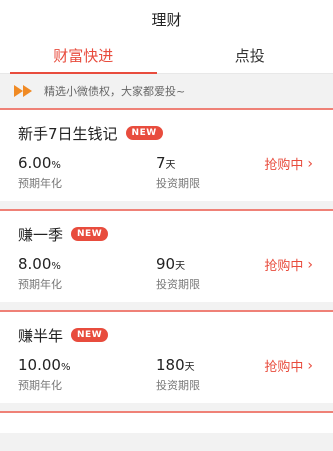  Describe the element at coordinates (25, 91) in the screenshot. I see `double-arrow-right-icon` at that location.